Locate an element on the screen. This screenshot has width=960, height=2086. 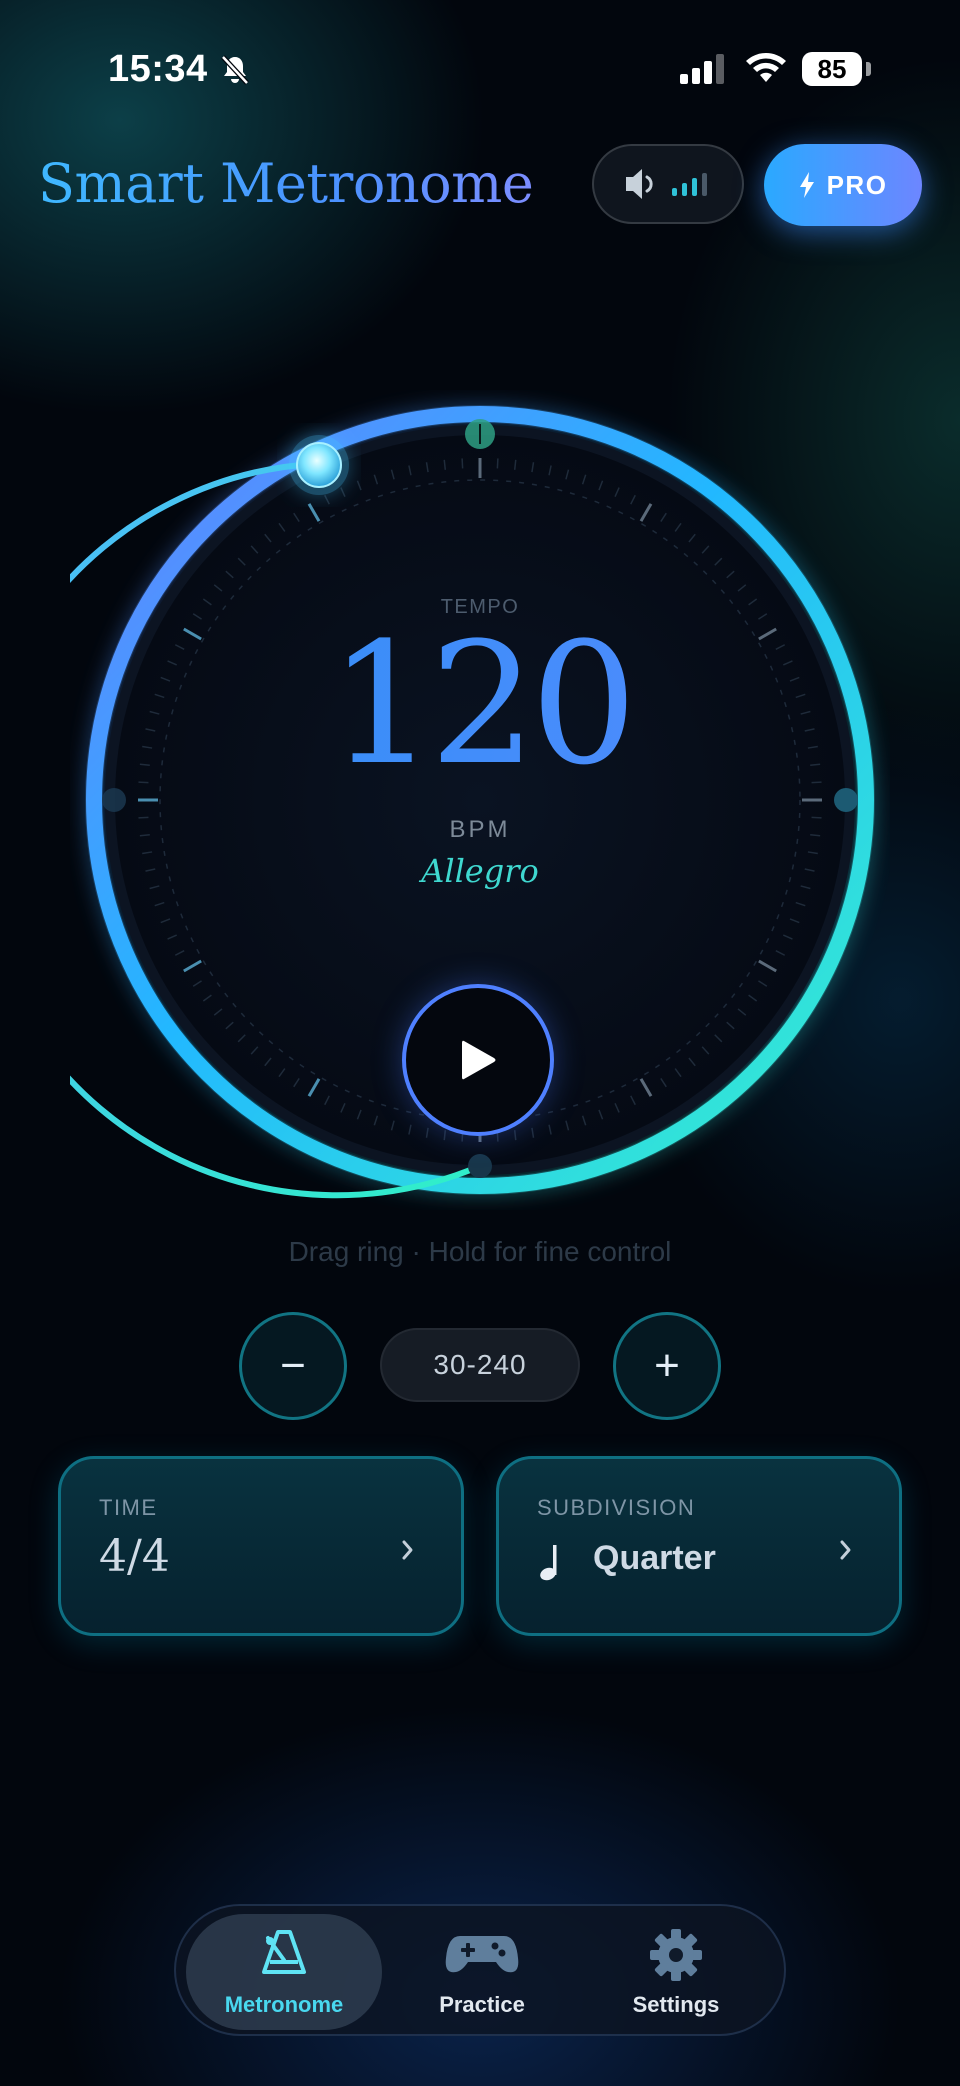
metronome-icon is located at coordinates (284, 1952).